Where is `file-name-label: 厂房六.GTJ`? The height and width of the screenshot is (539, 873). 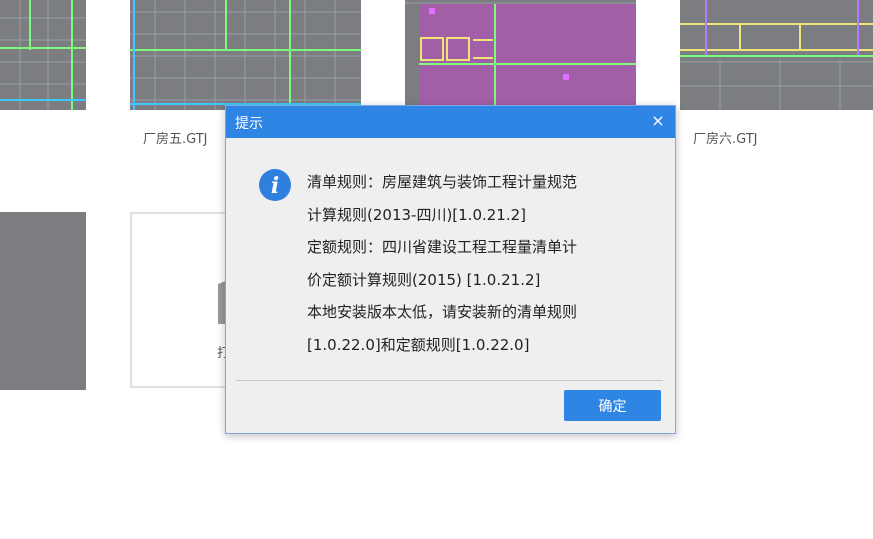 file-name-label: 厂房六.GTJ is located at coordinates (725, 137).